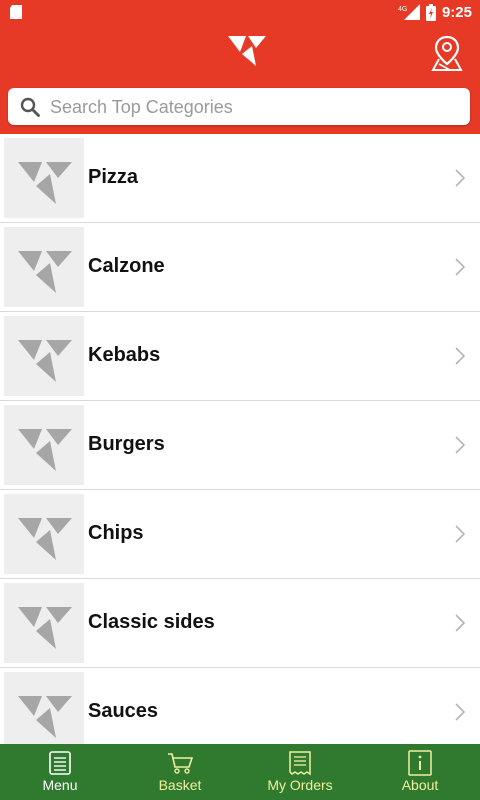 The image size is (480, 800). Describe the element at coordinates (126, 444) in the screenshot. I see `category-label: Burgers` at that location.